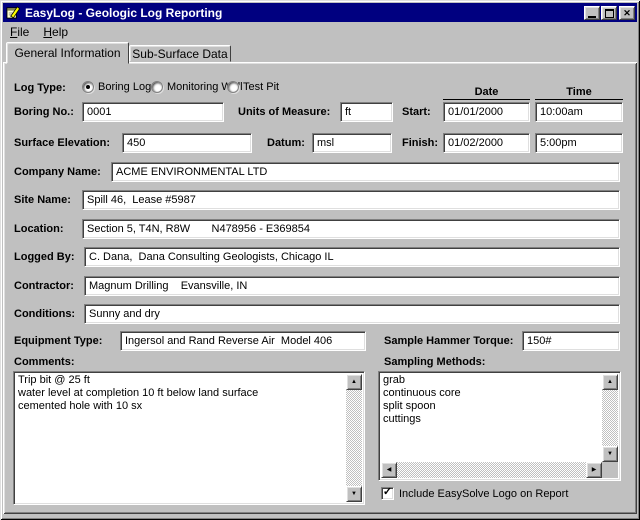  What do you see at coordinates (116, 87) in the screenshot?
I see `radio-boring-log: Boring Log` at bounding box center [116, 87].